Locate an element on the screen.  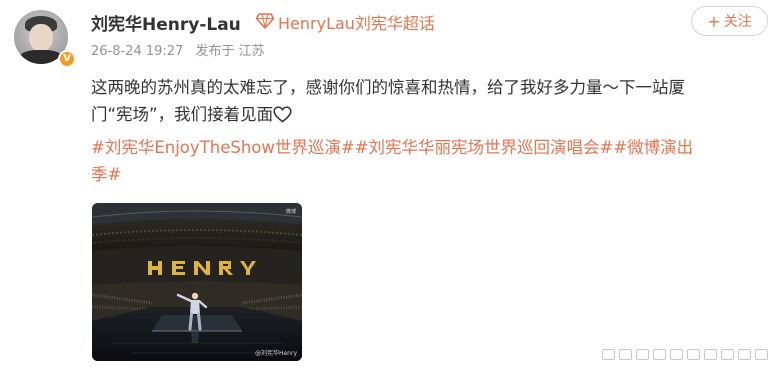
concert-stage-image is located at coordinates (197, 282).